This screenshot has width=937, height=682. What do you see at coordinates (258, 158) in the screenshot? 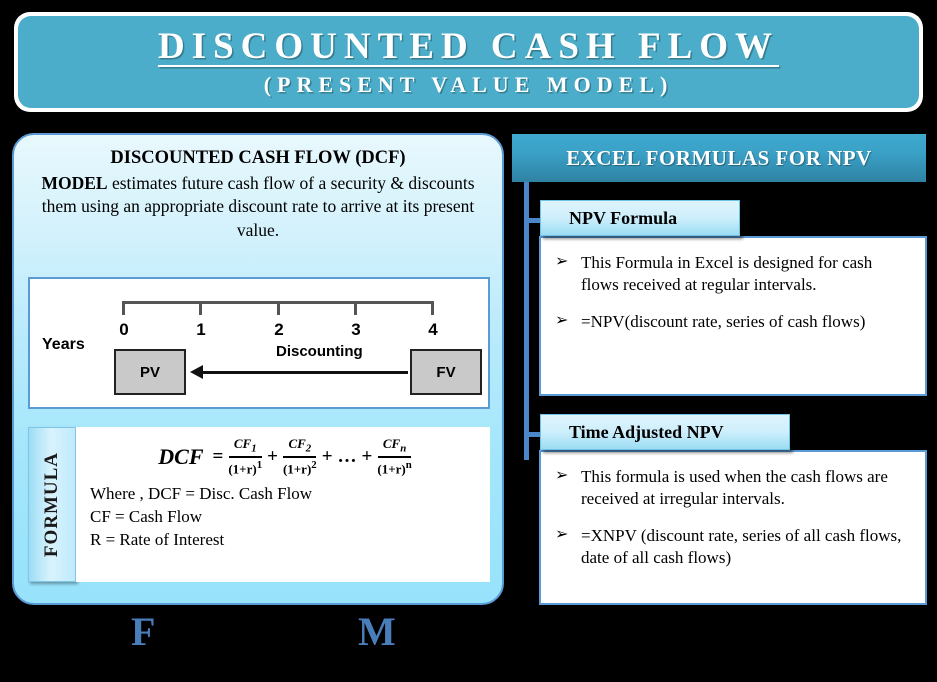
I see `dcf-description-title: DISCOUNTED CASH FLOW (DCF)` at bounding box center [258, 158].